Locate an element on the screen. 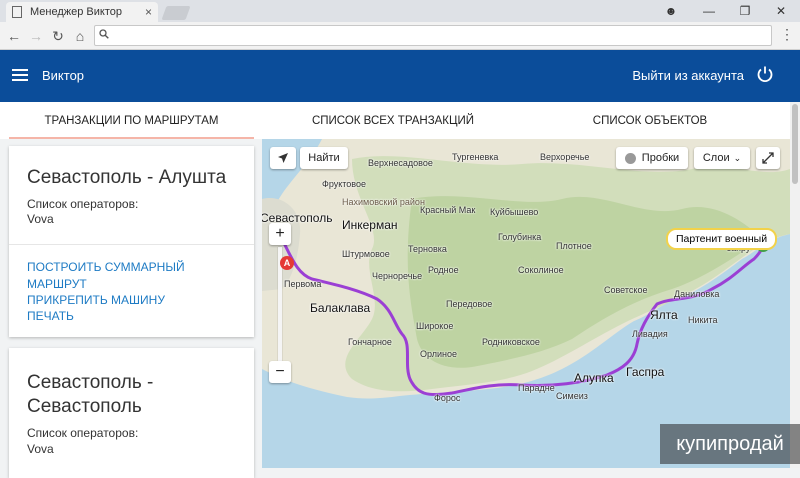 This screenshot has height=478, width=800. browser-tab-title: Менеджер Виктор is located at coordinates (76, 12).